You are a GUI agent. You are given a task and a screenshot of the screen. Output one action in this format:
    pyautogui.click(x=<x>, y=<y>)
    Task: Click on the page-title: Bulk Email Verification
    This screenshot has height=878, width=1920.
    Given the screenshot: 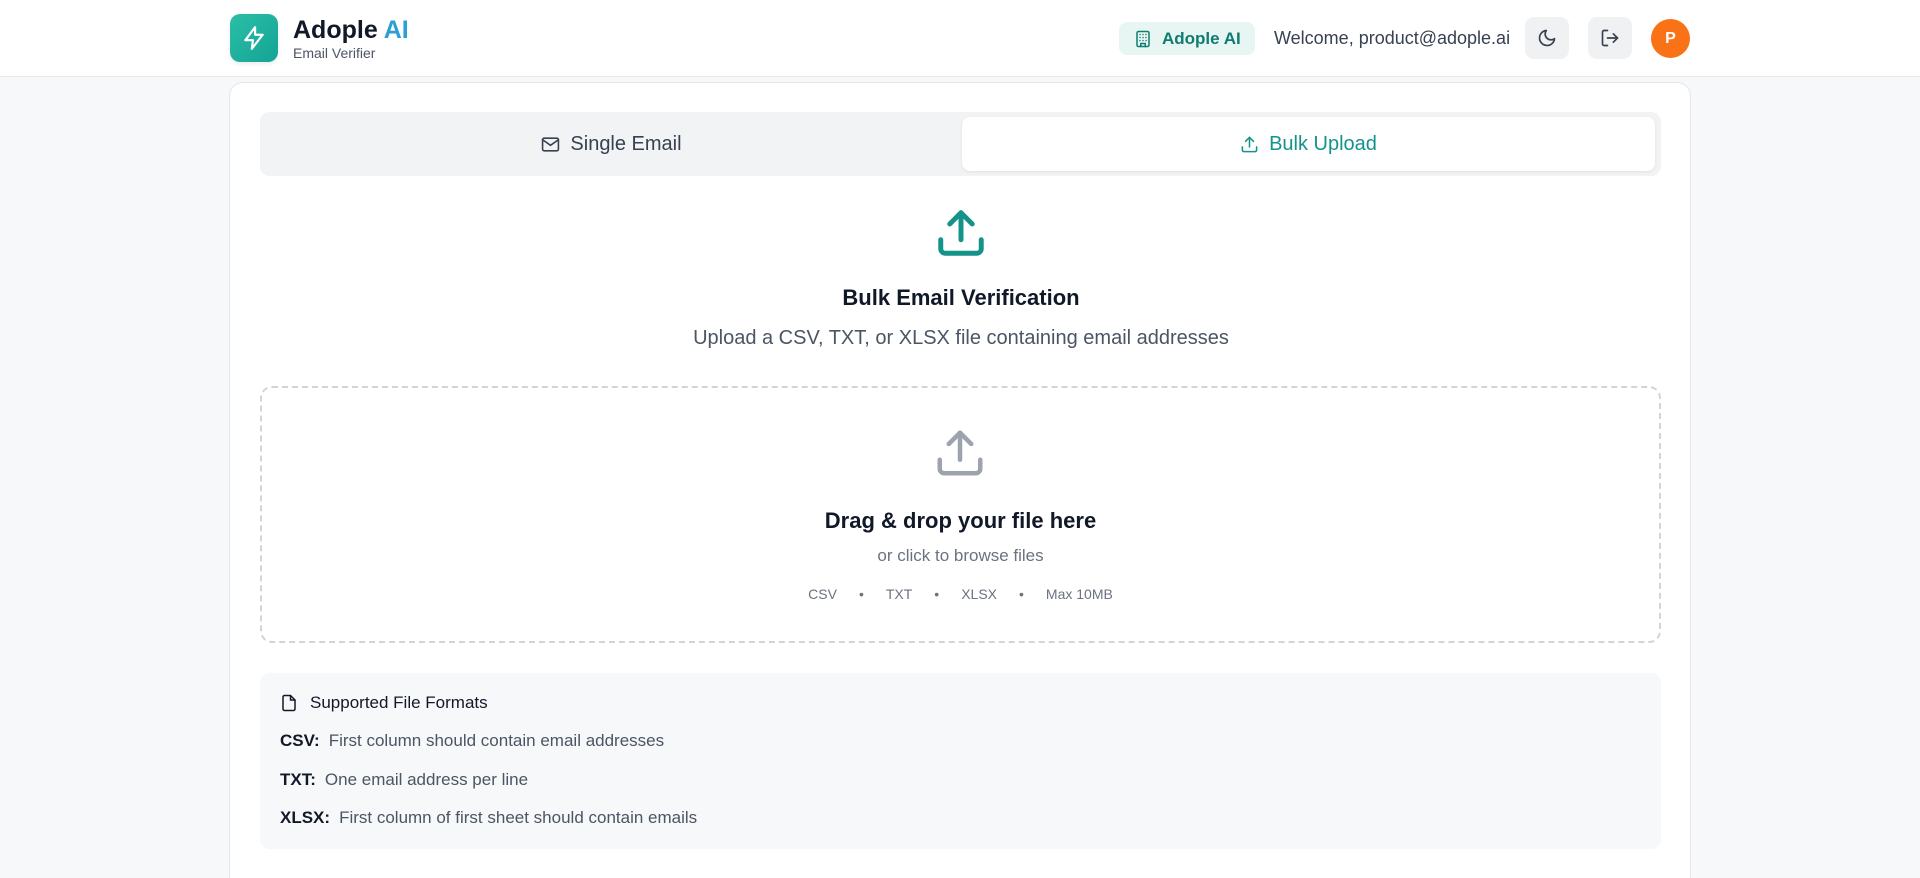 What is the action you would take?
    pyautogui.click(x=961, y=297)
    